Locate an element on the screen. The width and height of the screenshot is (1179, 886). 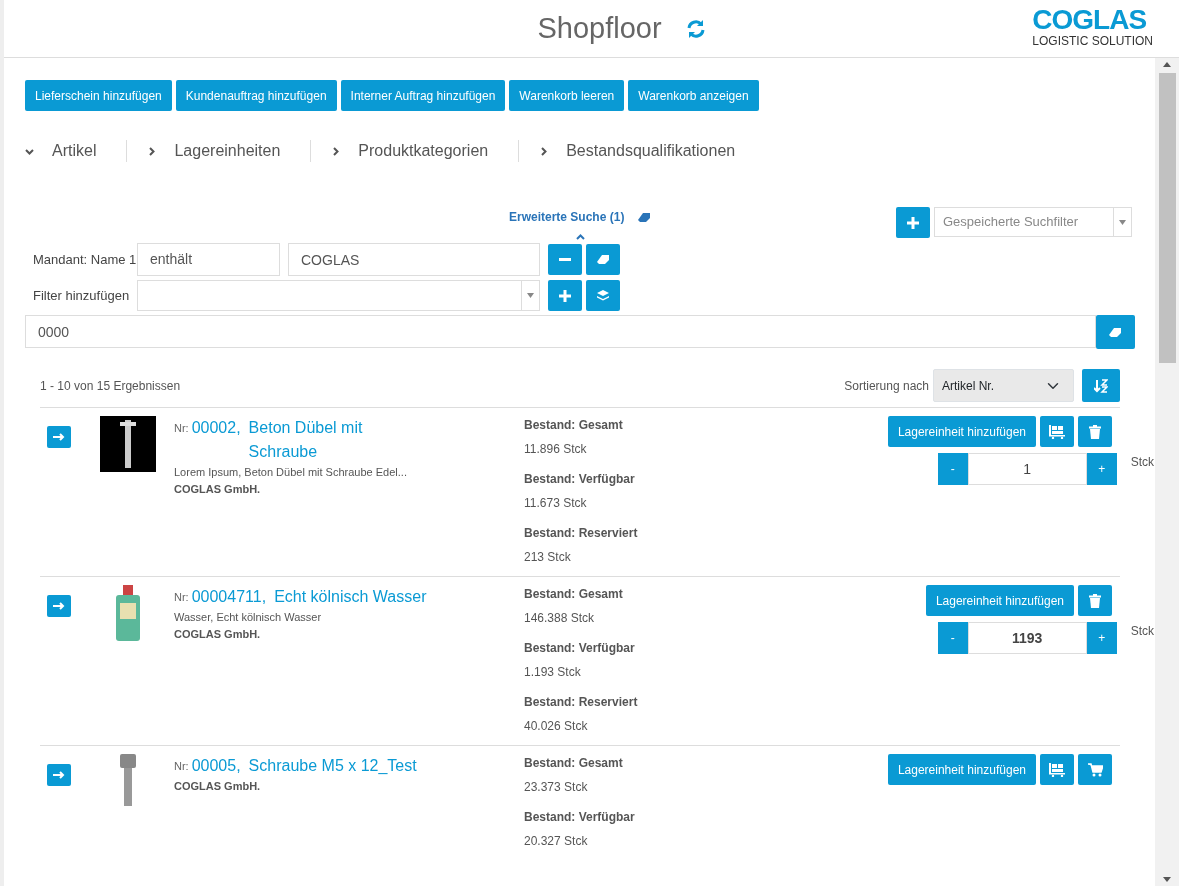
clear-filter-button is located at coordinates (603, 259).